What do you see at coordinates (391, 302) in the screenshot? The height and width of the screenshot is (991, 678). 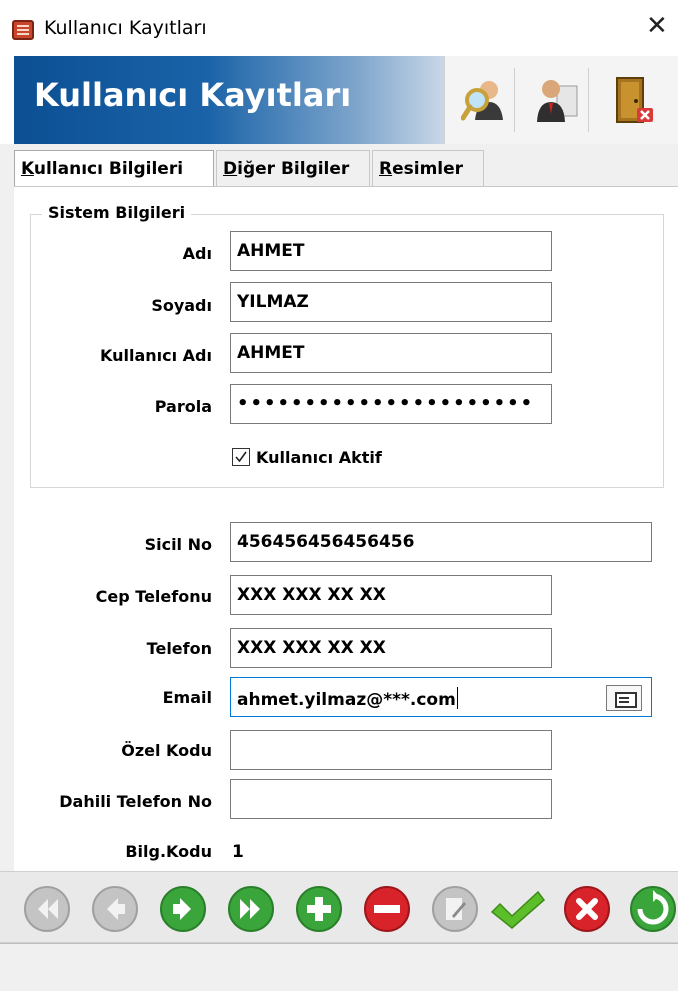 I see `soyadi-field: YILMAZ` at bounding box center [391, 302].